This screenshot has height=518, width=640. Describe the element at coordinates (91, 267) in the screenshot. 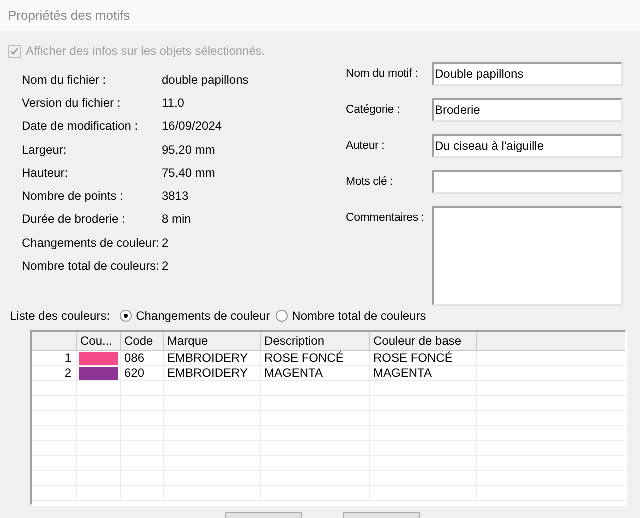

I see `info-label: Nombre total de couleurs:` at that location.